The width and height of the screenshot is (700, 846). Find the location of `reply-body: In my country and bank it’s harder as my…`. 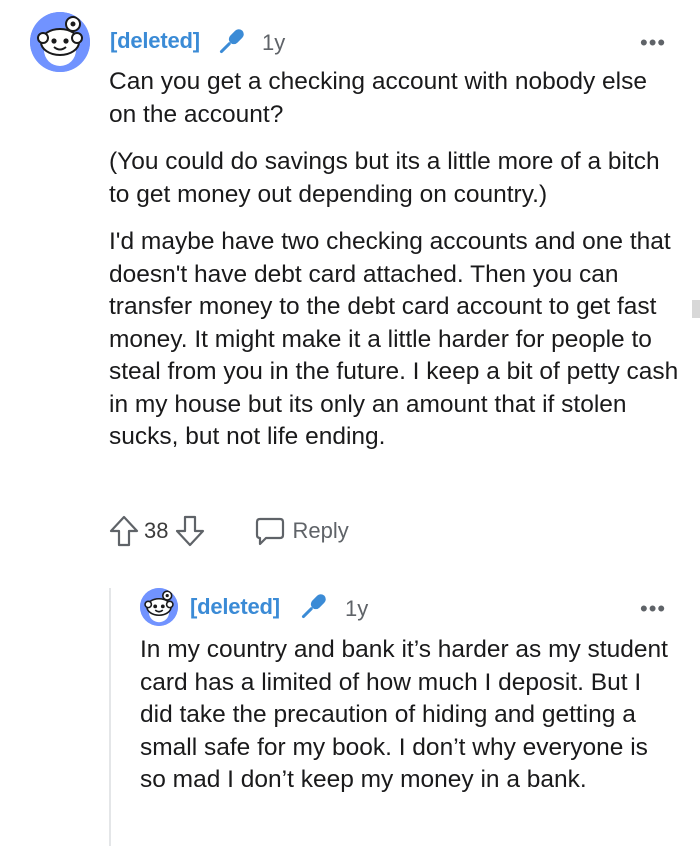

reply-body: In my country and bank it’s harder as my… is located at coordinates (404, 714).